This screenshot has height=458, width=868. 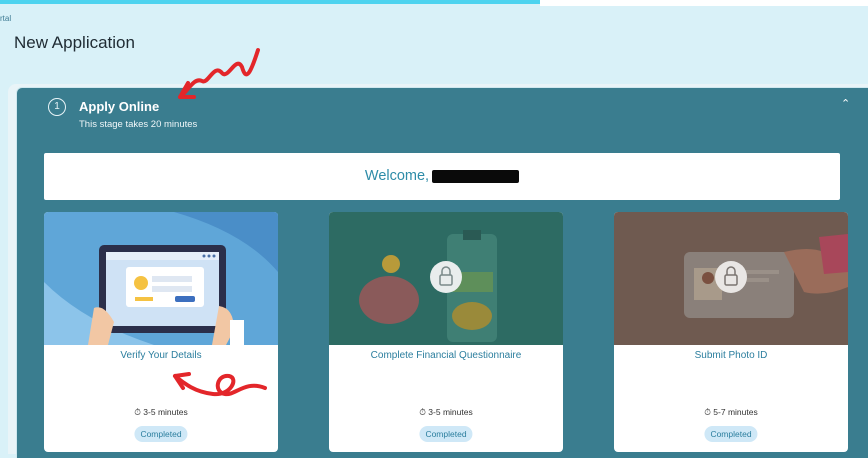 What do you see at coordinates (270, 2) in the screenshot?
I see `top-accent-bar` at bounding box center [270, 2].